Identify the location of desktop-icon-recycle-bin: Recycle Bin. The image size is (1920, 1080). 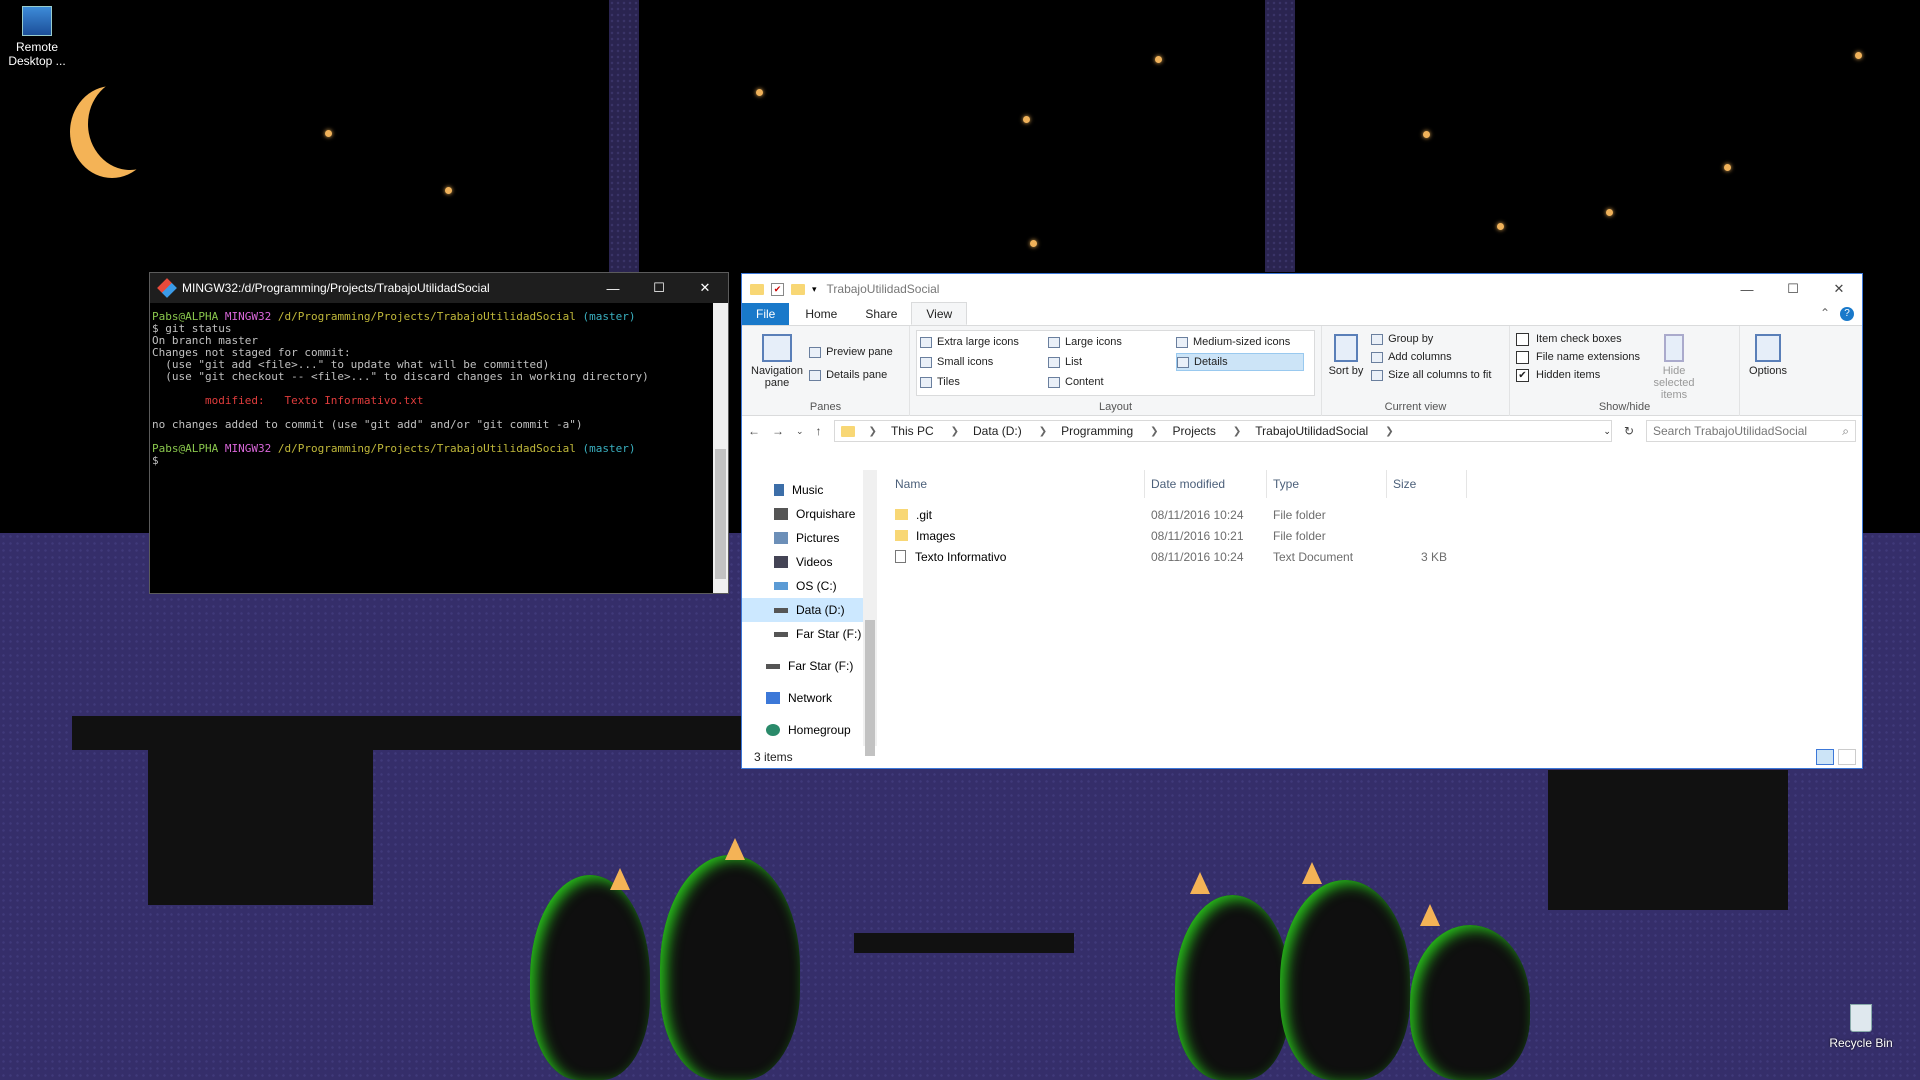
(1861, 1027).